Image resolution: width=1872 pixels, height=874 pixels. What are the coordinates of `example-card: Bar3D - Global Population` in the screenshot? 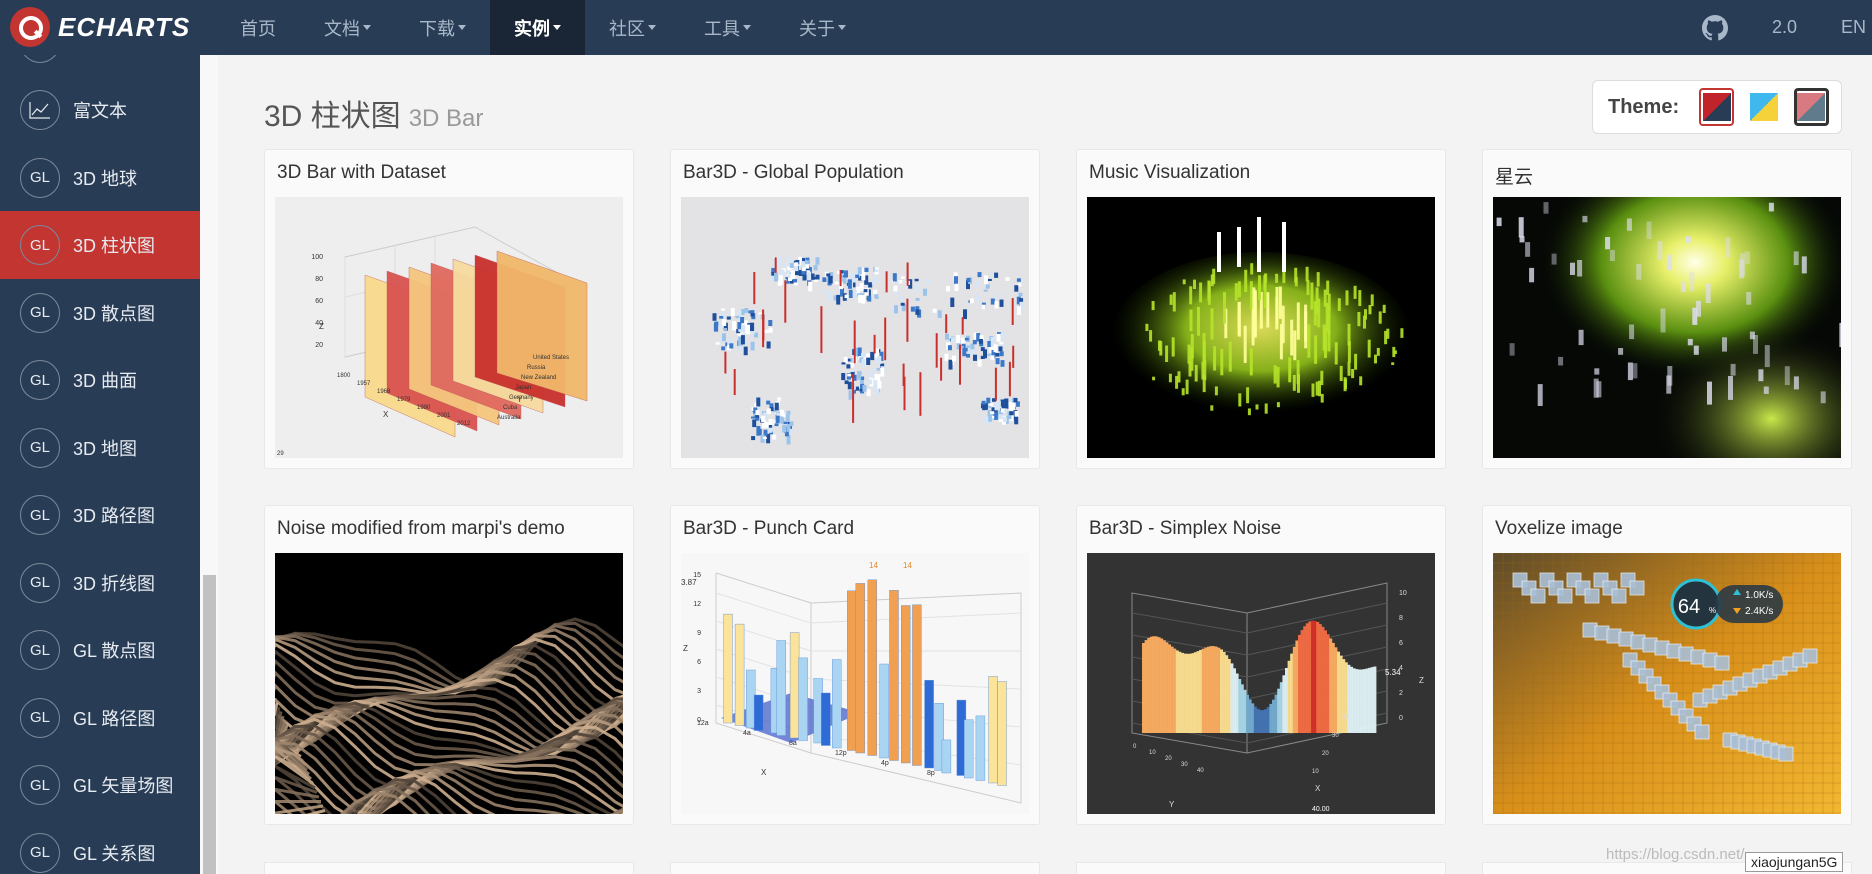 It's located at (855, 309).